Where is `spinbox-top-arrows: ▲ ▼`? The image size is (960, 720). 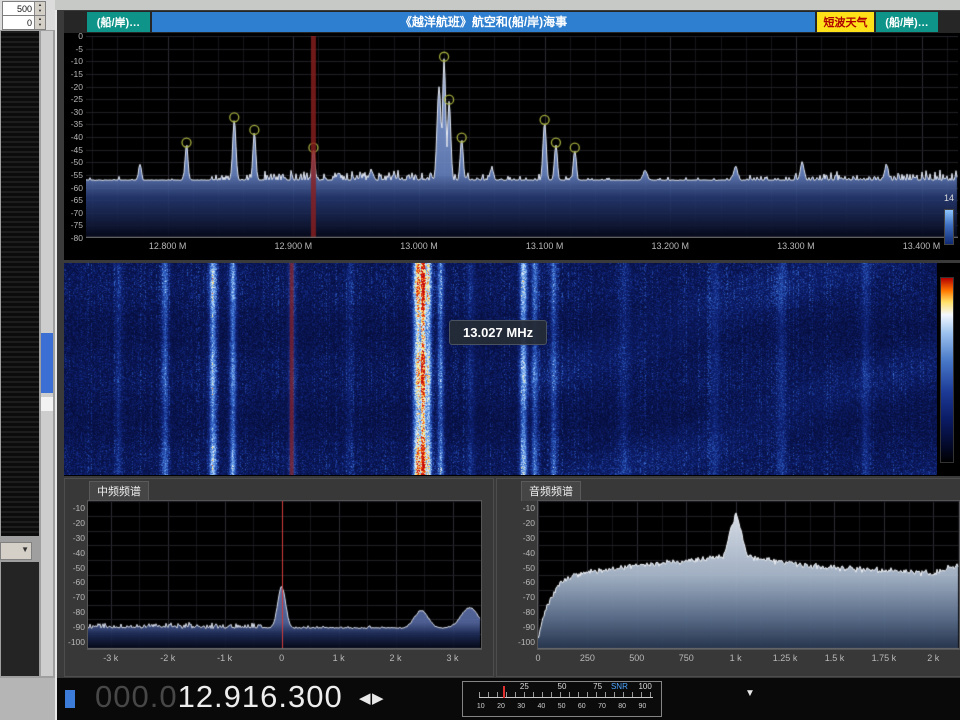 spinbox-top-arrows: ▲ ▼ is located at coordinates (39, 8).